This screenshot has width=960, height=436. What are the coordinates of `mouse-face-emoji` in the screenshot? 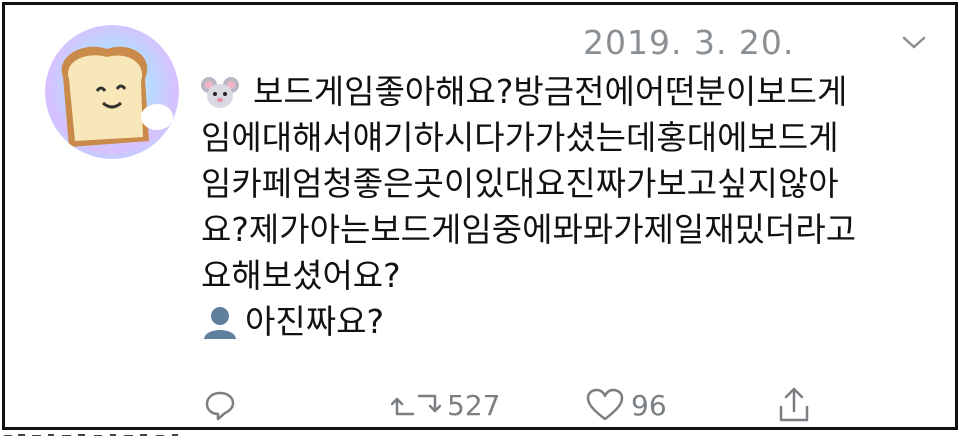 It's located at (220, 92).